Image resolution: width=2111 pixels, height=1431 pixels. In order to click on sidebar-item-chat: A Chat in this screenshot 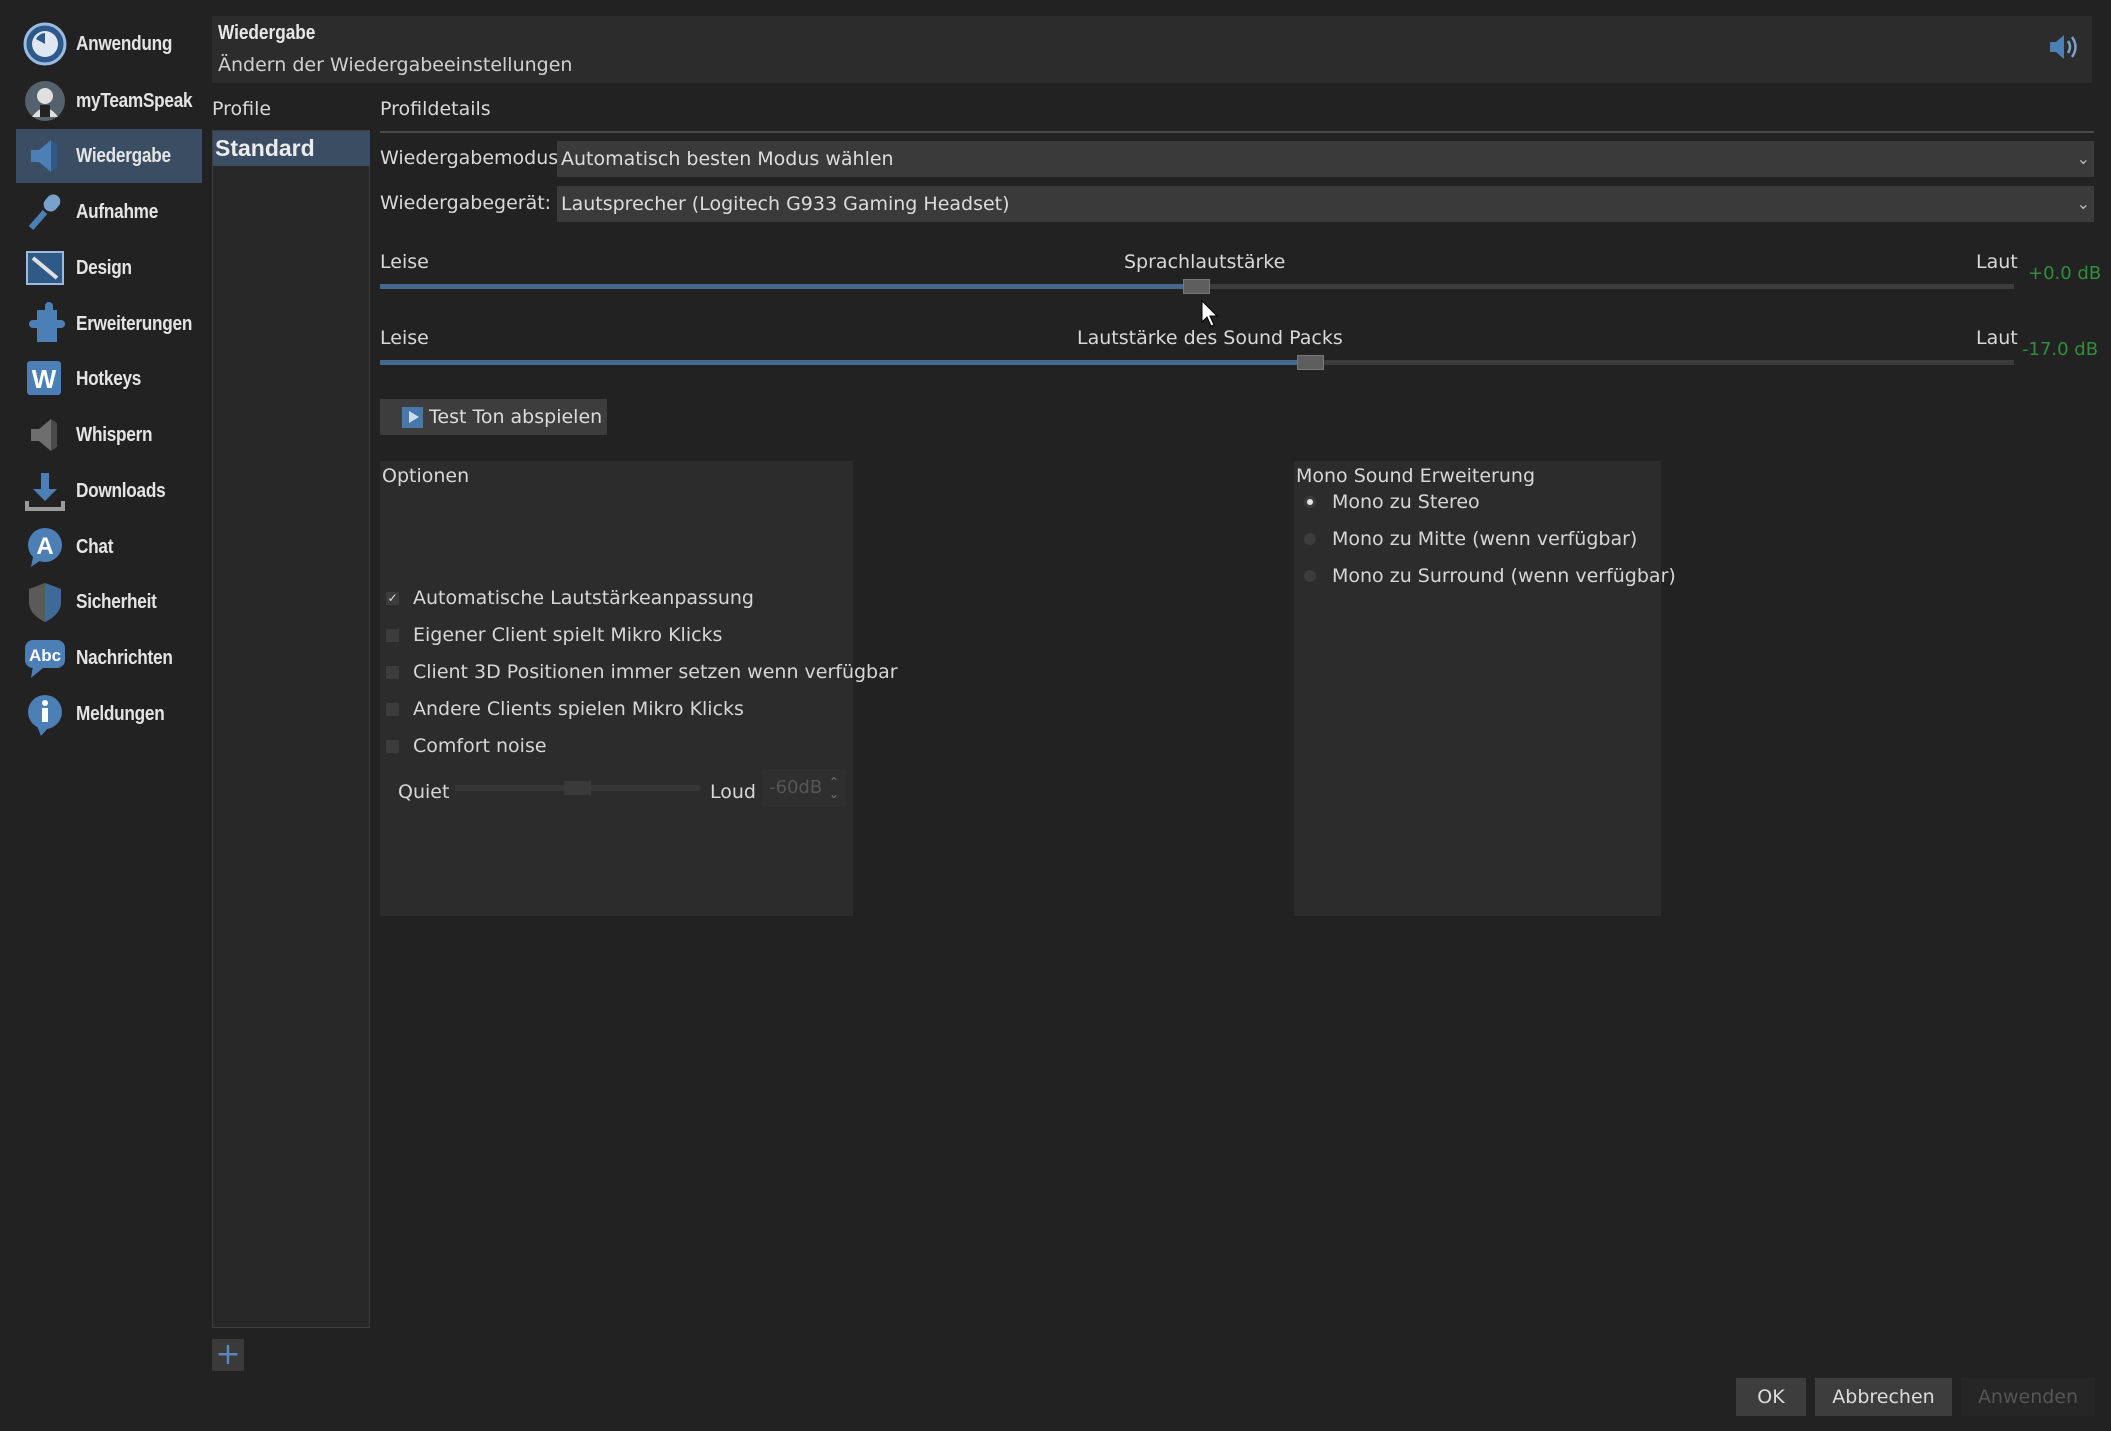, I will do `click(109, 547)`.